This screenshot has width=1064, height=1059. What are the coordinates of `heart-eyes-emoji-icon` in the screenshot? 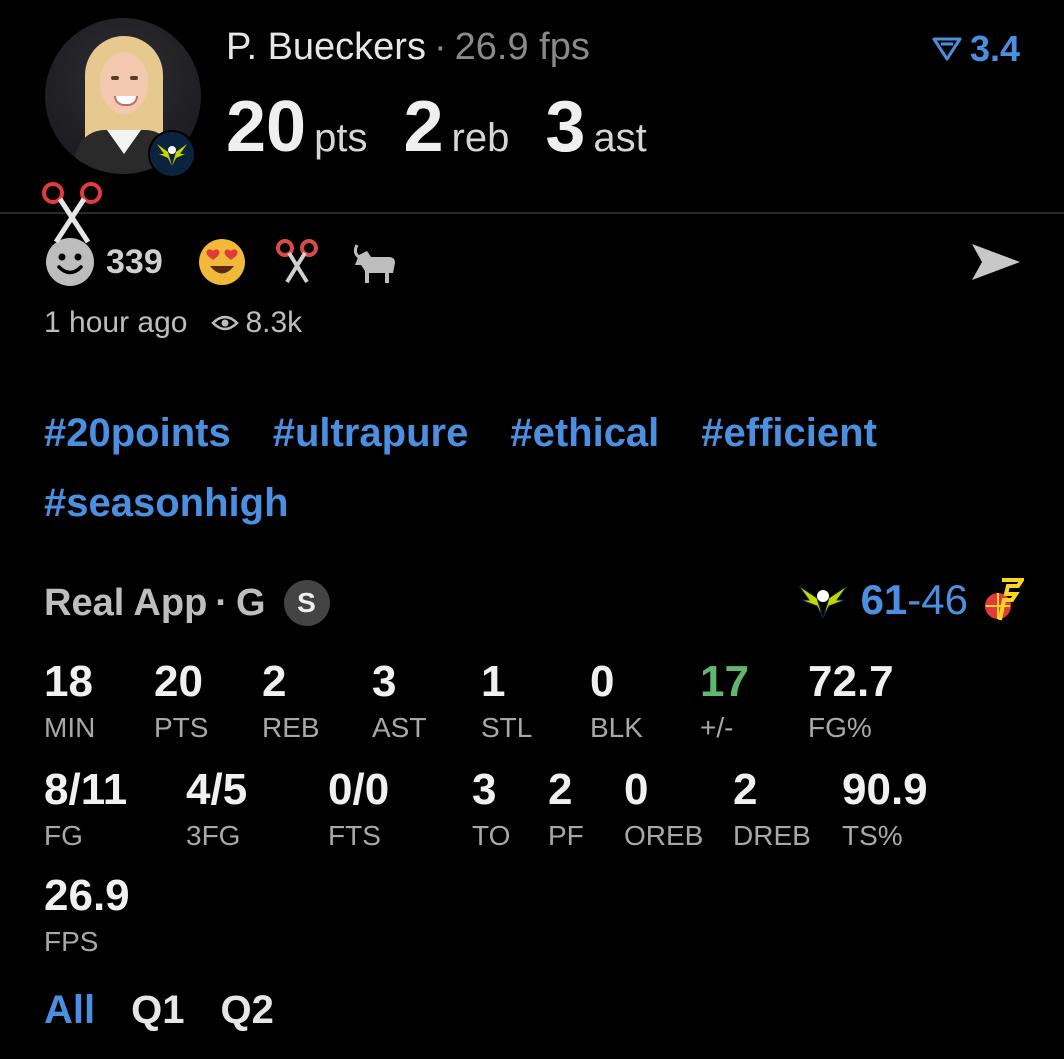 It's located at (222, 262).